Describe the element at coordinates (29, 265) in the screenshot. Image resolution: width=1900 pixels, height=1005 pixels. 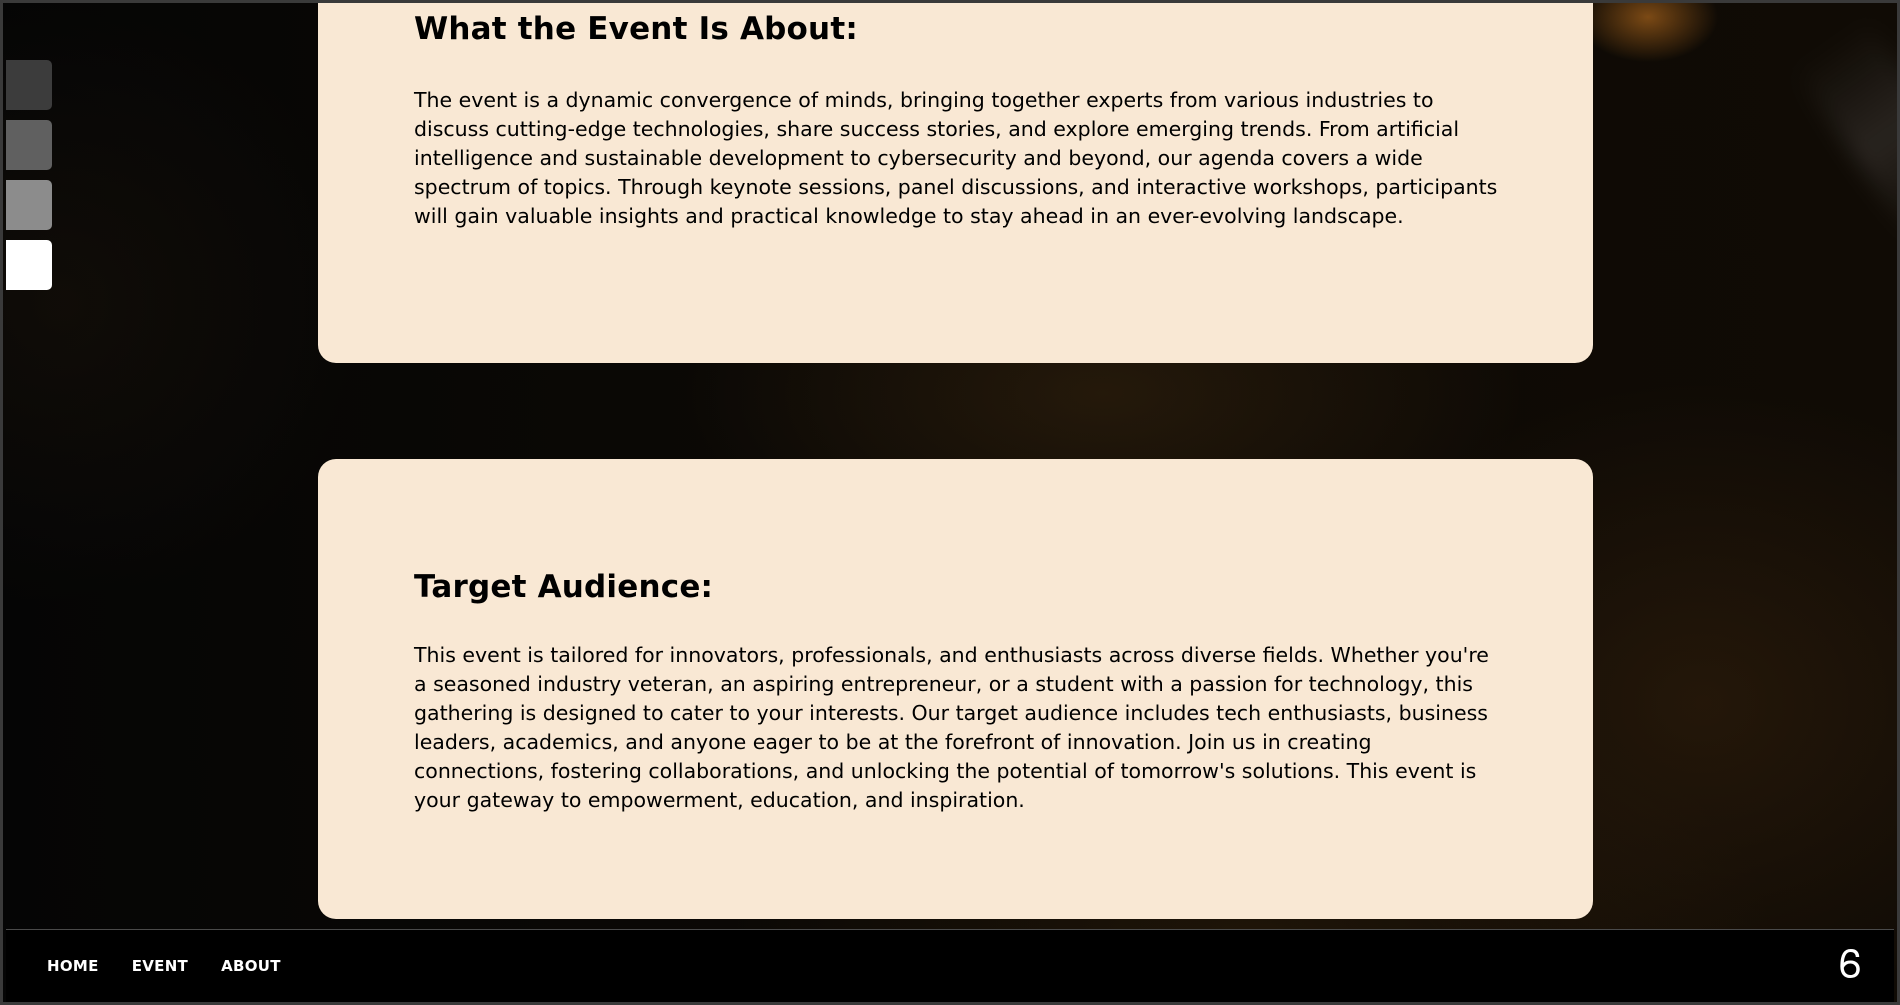
I see `theme-swatch-white` at that location.